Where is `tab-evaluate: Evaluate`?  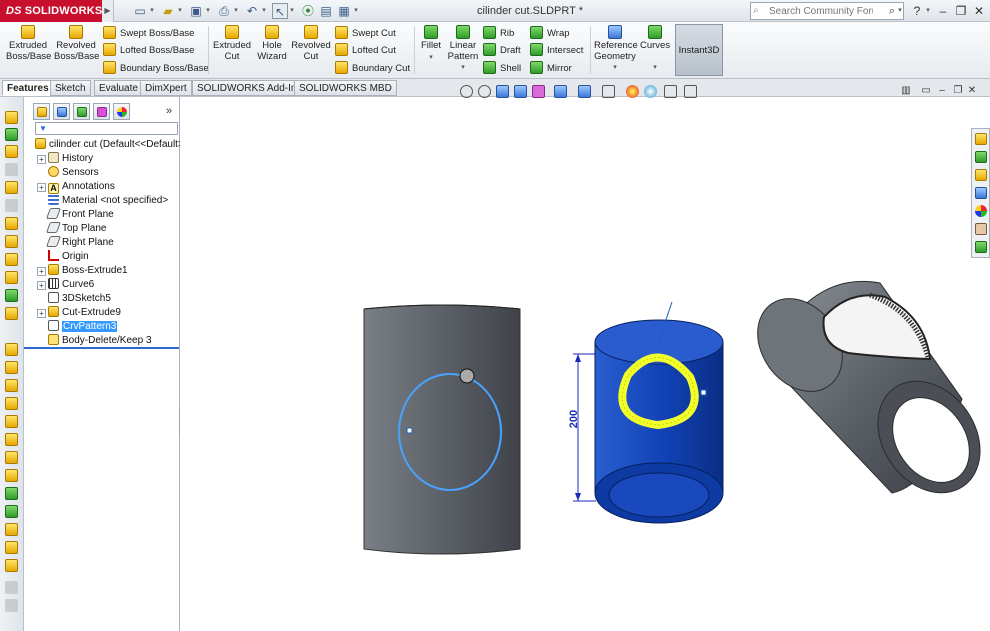
tab-evaluate: Evaluate is located at coordinates (118, 88).